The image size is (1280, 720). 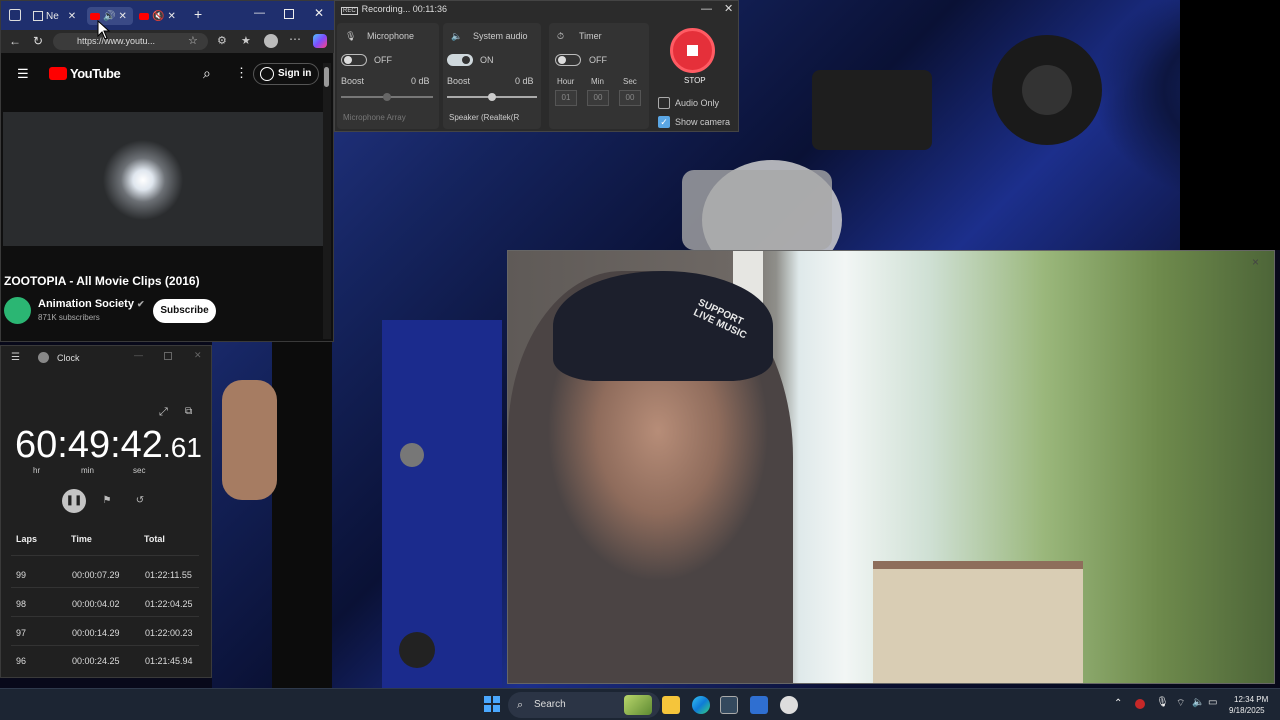 I want to click on youtube-logo: YouTube, so click(x=85, y=73).